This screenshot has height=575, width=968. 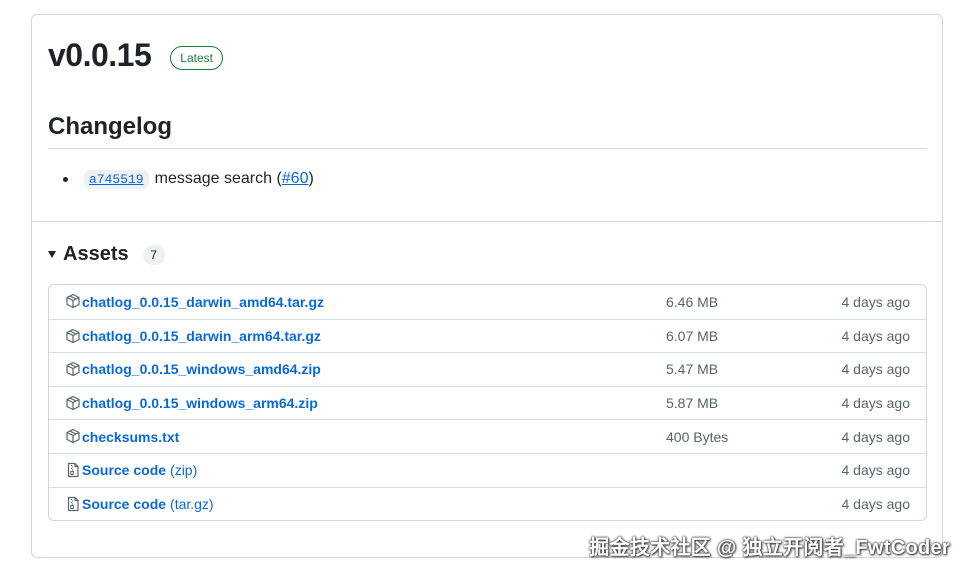 I want to click on assets-toggle: Assets 7, so click(x=106, y=254).